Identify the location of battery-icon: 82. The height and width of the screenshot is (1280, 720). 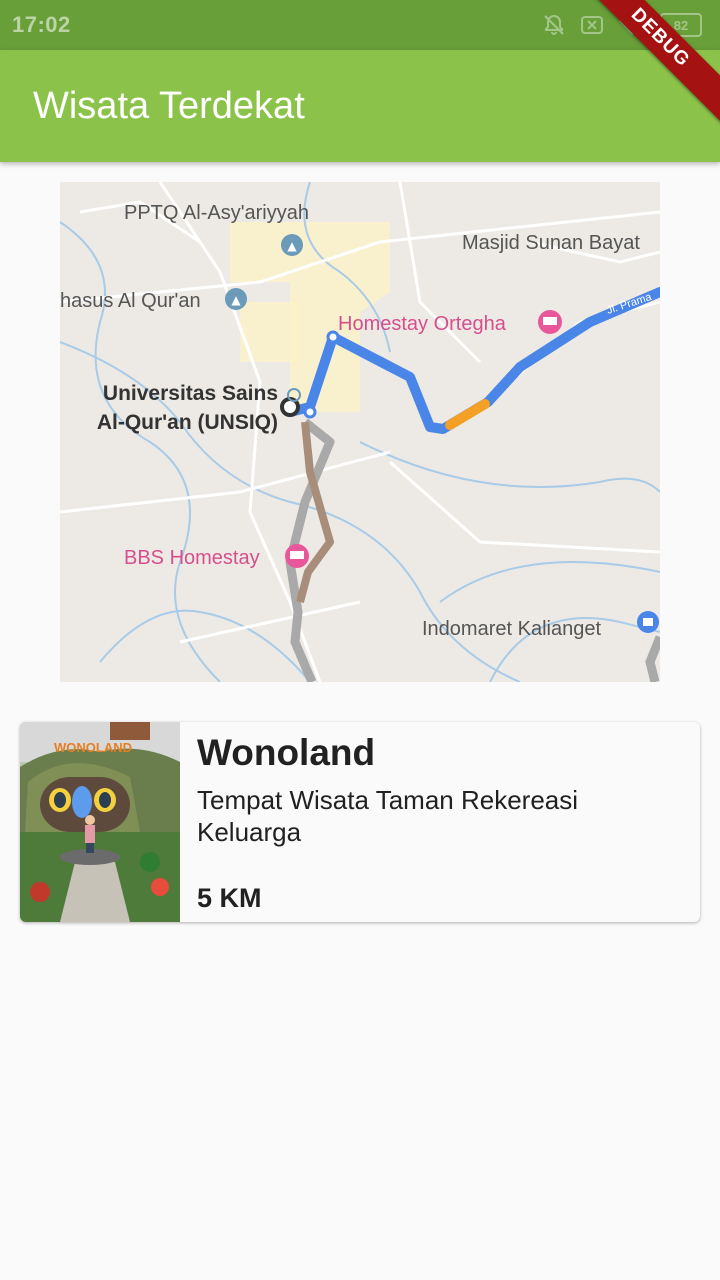
(681, 25).